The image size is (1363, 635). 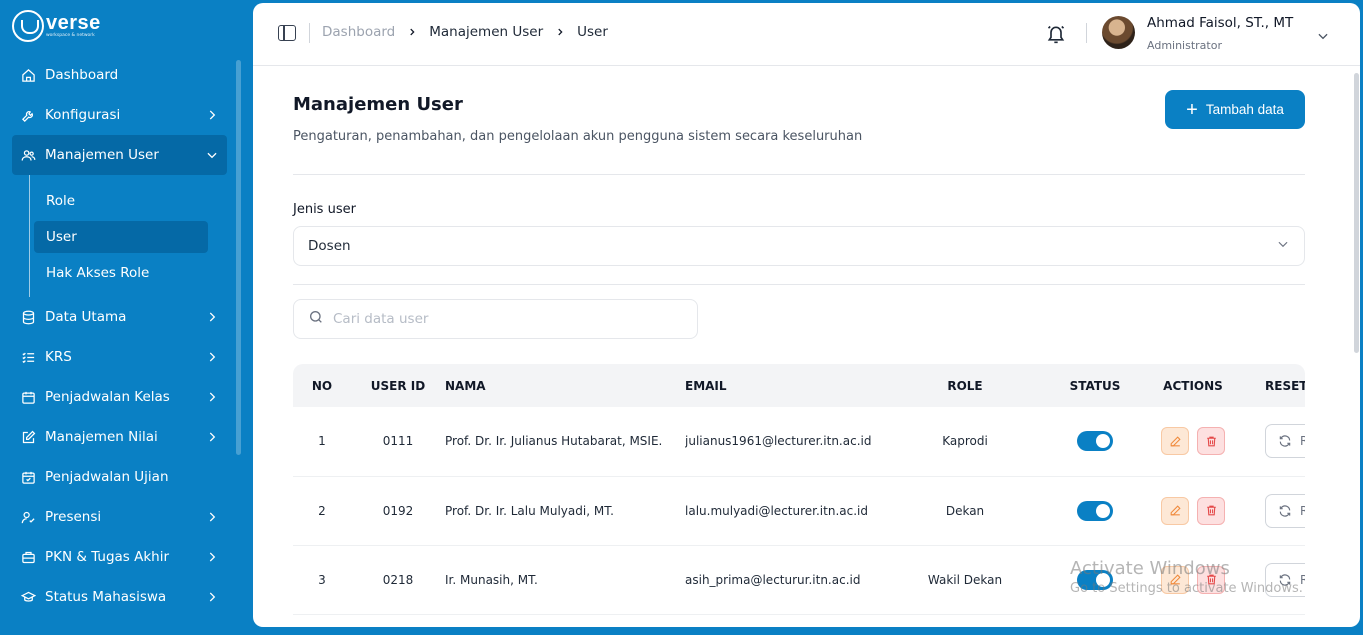 I want to click on cell-role: Dekan, so click(x=965, y=511).